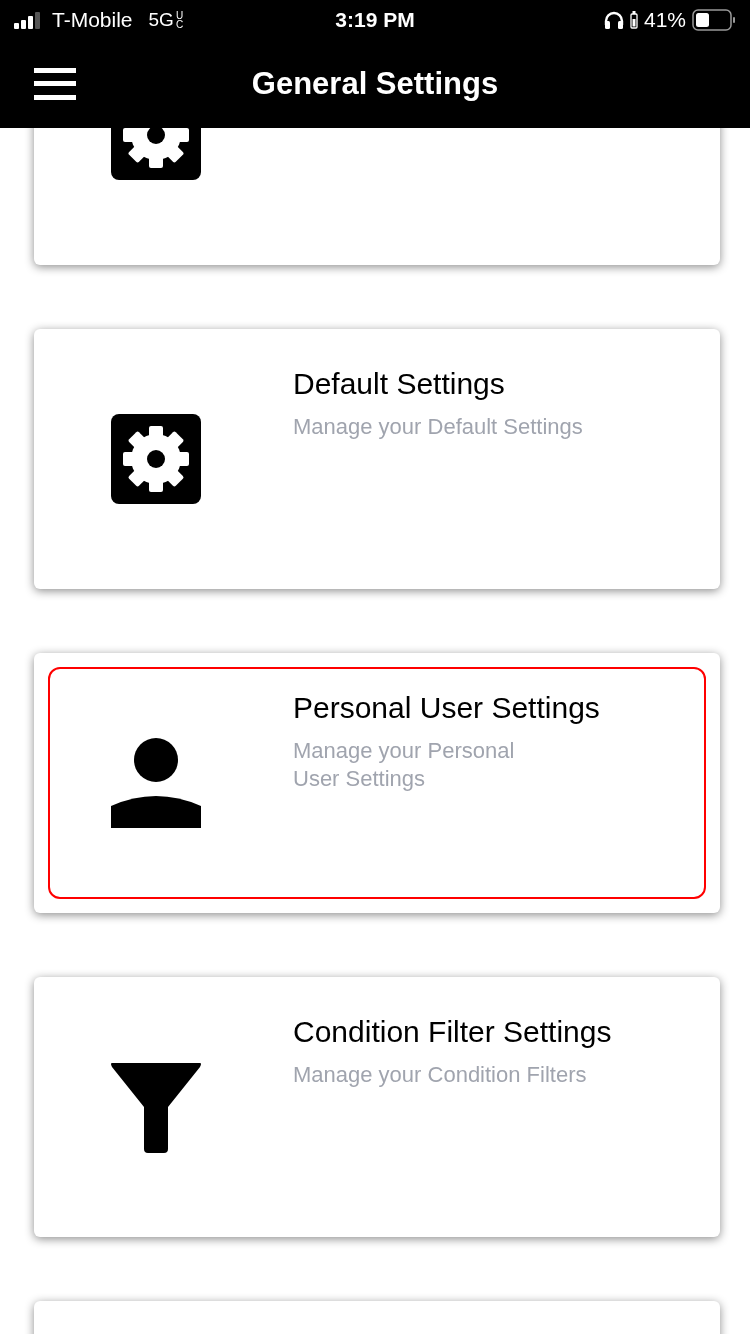 The image size is (750, 1334). Describe the element at coordinates (440, 1075) in the screenshot. I see `card-subtitle: Manage your Condition Filters` at that location.